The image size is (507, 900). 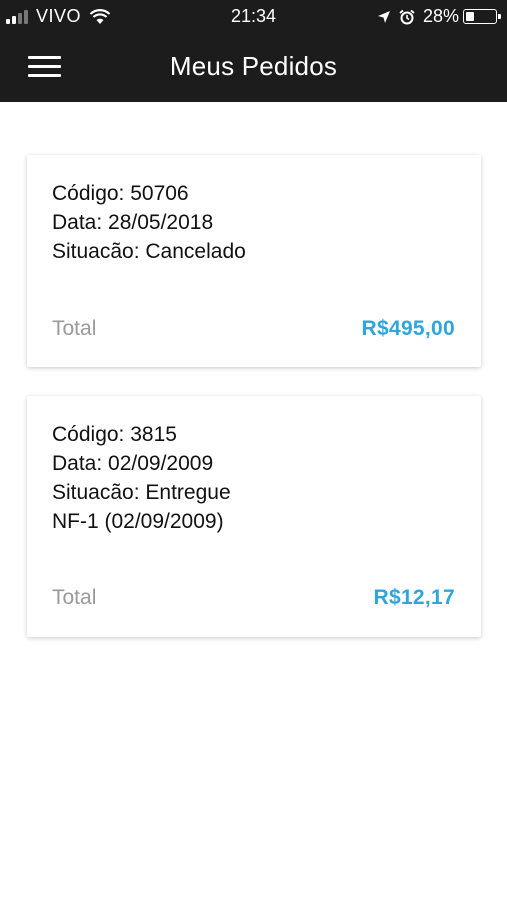 I want to click on total-value: R$12,17, so click(x=414, y=597).